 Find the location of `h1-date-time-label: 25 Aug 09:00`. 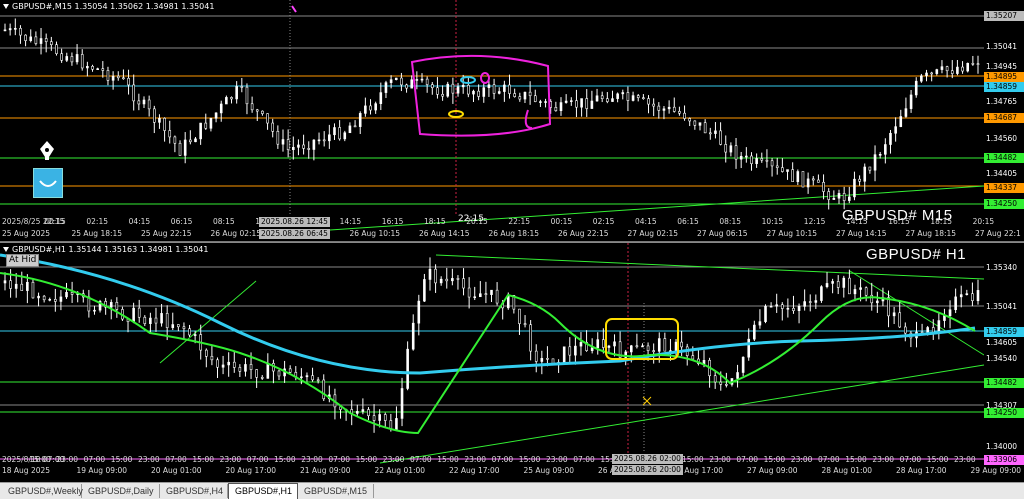

h1-date-time-label: 25 Aug 09:00 is located at coordinates (549, 470).